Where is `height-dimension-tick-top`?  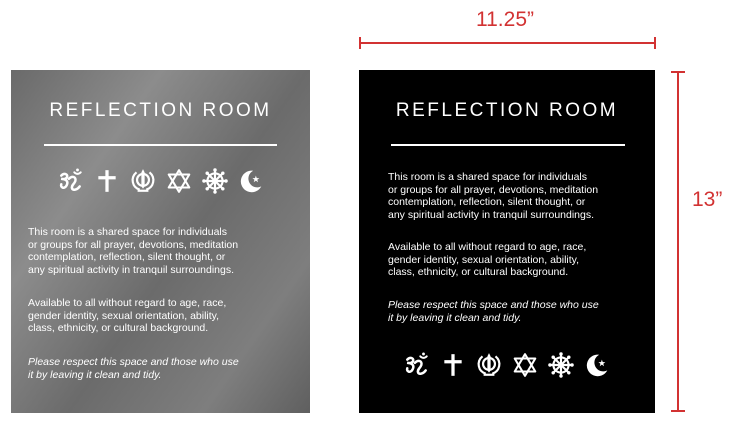 height-dimension-tick-top is located at coordinates (678, 72).